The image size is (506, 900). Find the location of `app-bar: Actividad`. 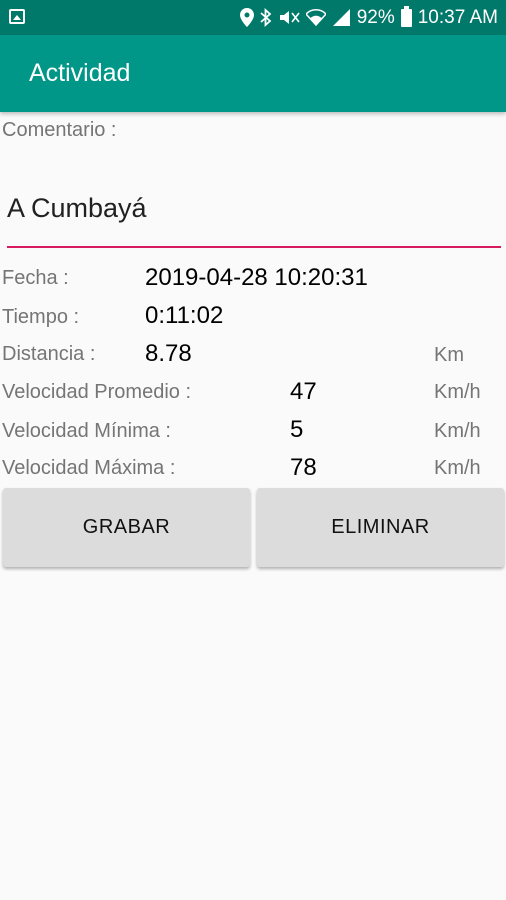

app-bar: Actividad is located at coordinates (253, 73).